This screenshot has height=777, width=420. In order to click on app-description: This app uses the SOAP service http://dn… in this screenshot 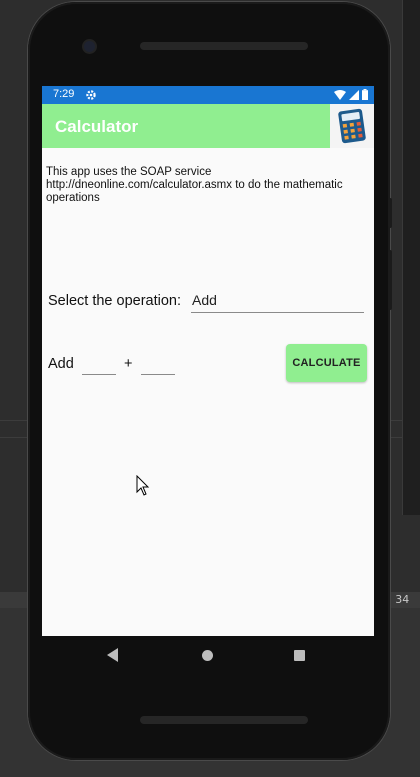, I will do `click(194, 185)`.